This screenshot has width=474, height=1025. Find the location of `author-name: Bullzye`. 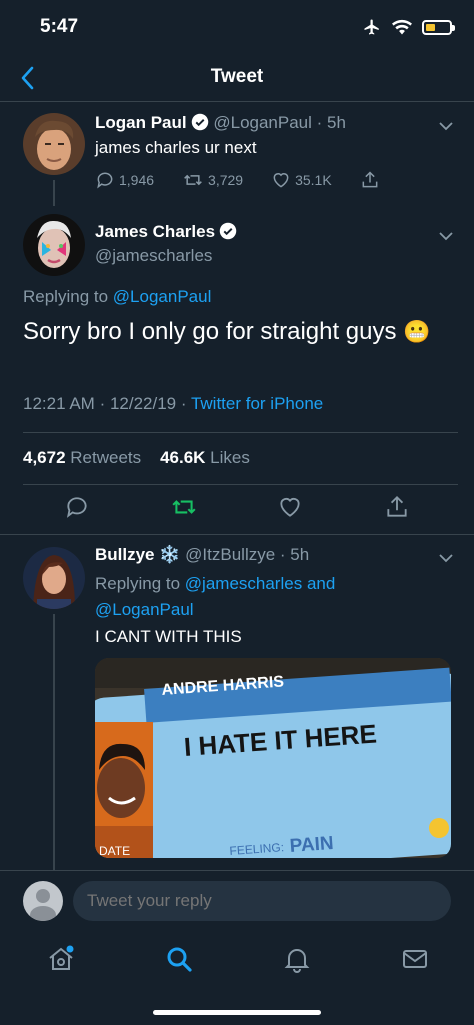

author-name: Bullzye is located at coordinates (125, 554).